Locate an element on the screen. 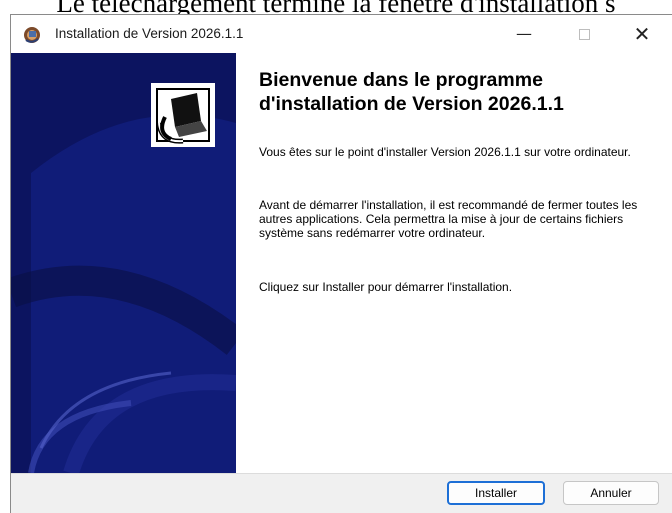 Image resolution: width=672 pixels, height=513 pixels. install-button: Installer is located at coordinates (496, 493).